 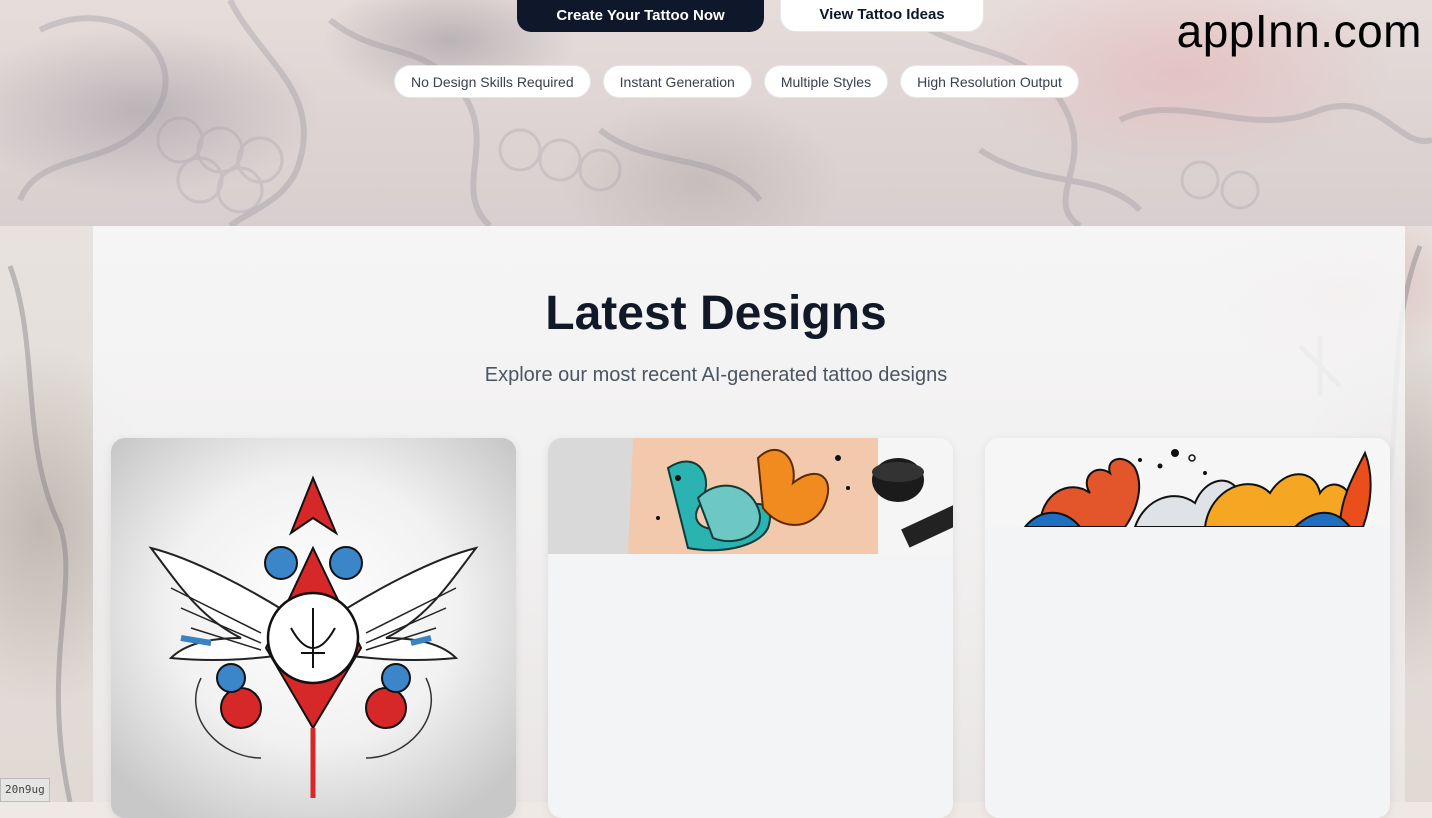 What do you see at coordinates (882, 16) in the screenshot?
I see `view-tattoo-ideas-button: View Tattoo Ideas` at bounding box center [882, 16].